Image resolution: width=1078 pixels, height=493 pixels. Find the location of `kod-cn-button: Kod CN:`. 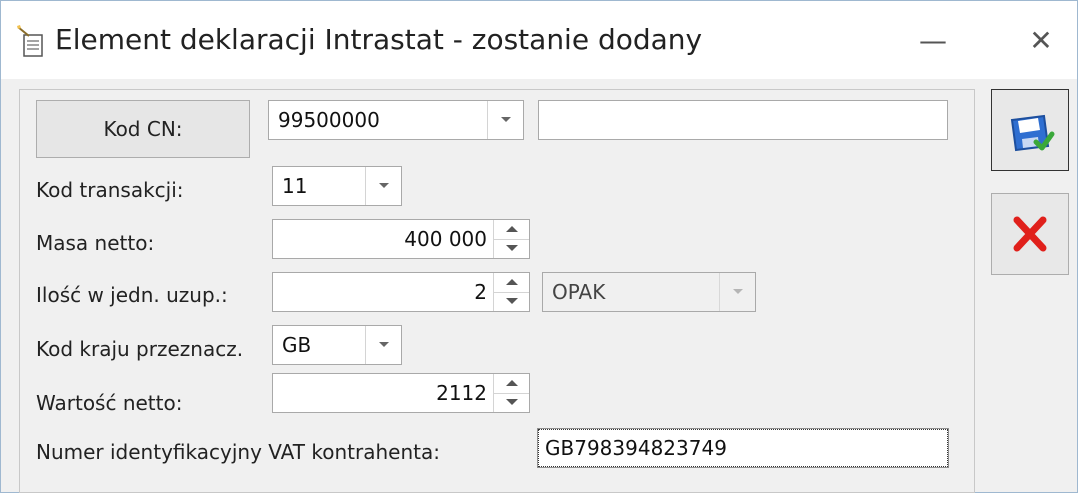

kod-cn-button: Kod CN: is located at coordinates (143, 129).